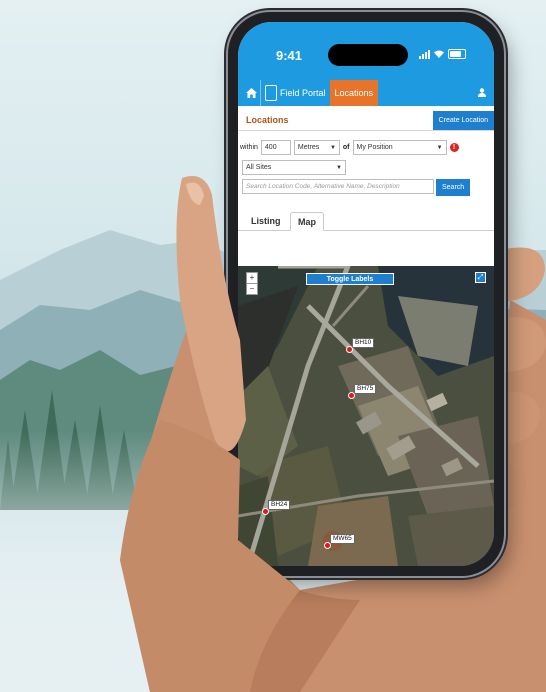  I want to click on tab-map: Map, so click(307, 221).